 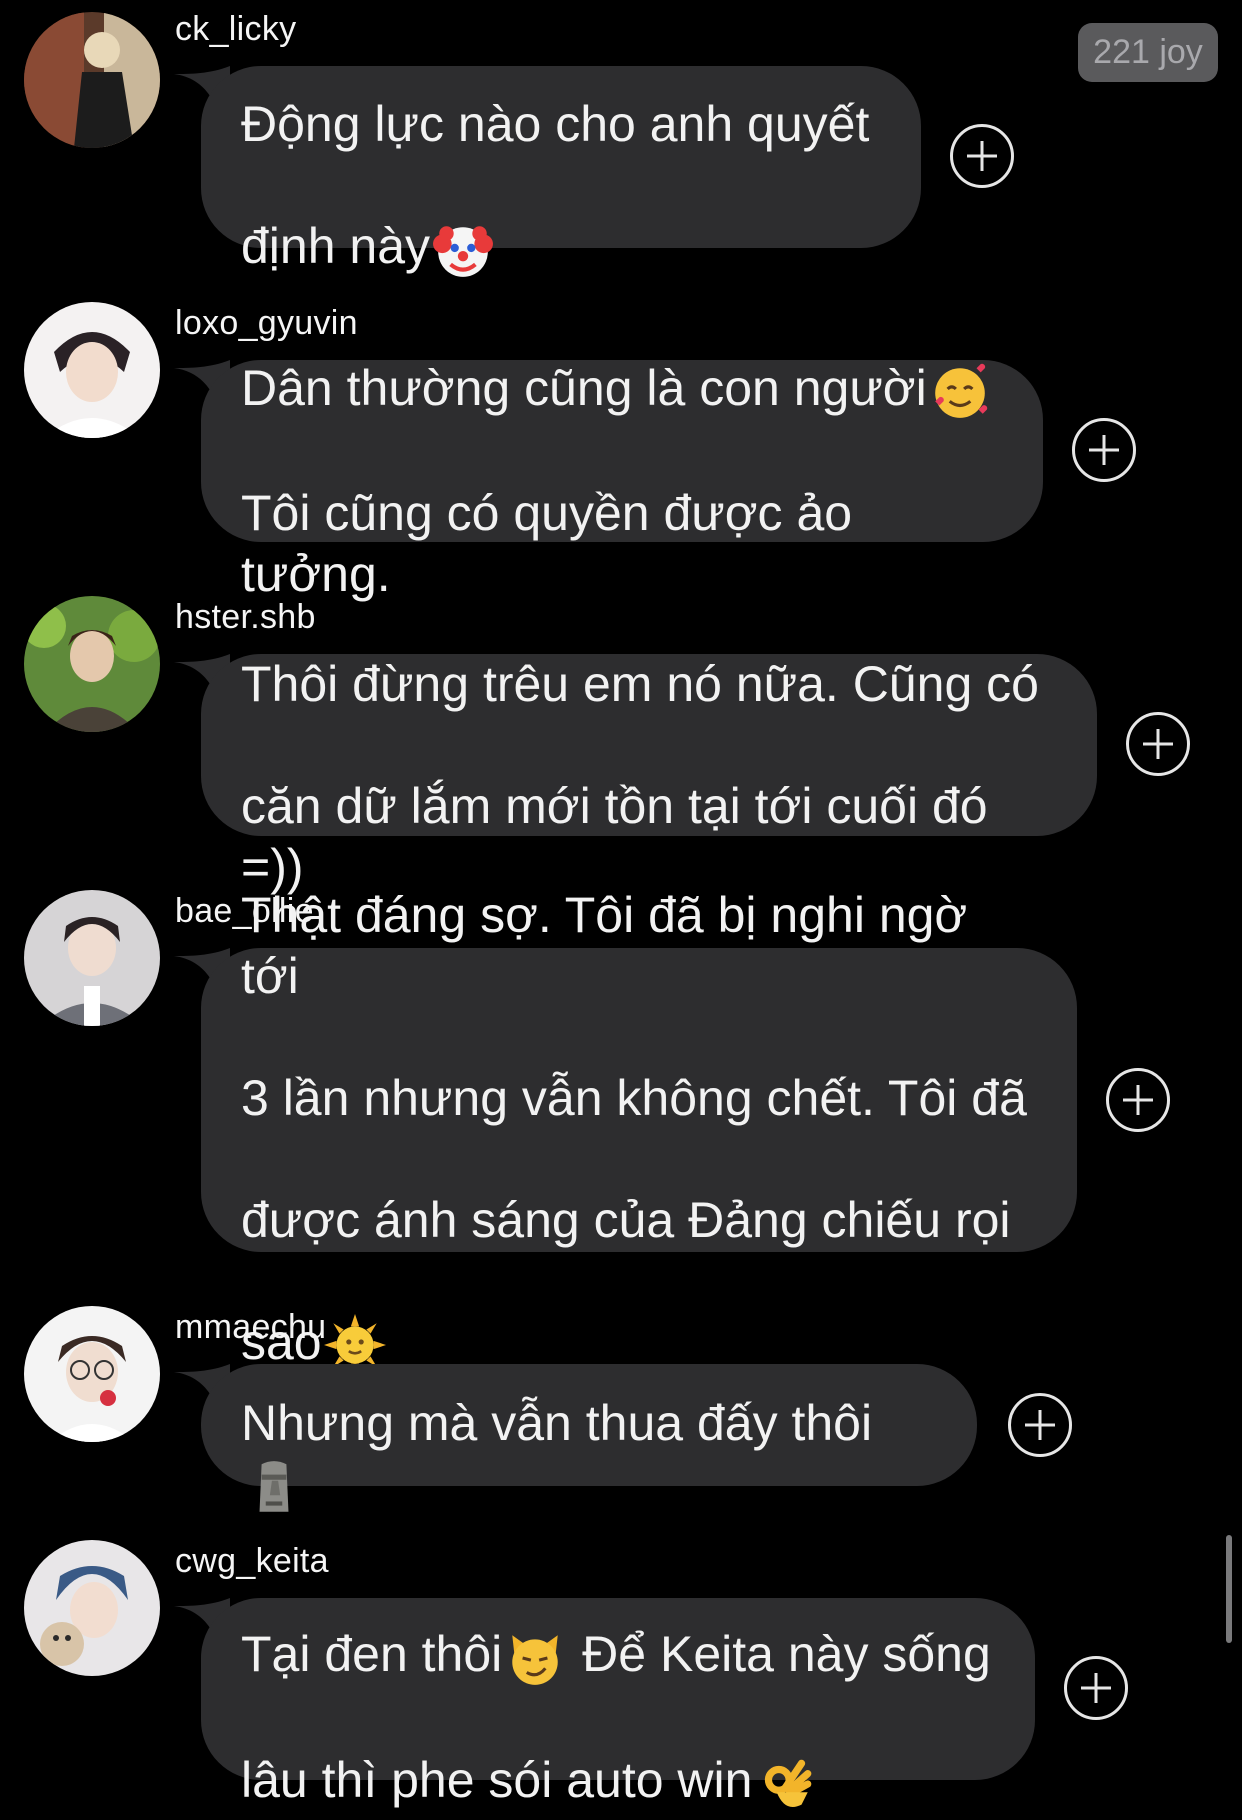 What do you see at coordinates (561, 171) in the screenshot?
I see `comment-bubble: Động lực nào cho anh quyết định này` at bounding box center [561, 171].